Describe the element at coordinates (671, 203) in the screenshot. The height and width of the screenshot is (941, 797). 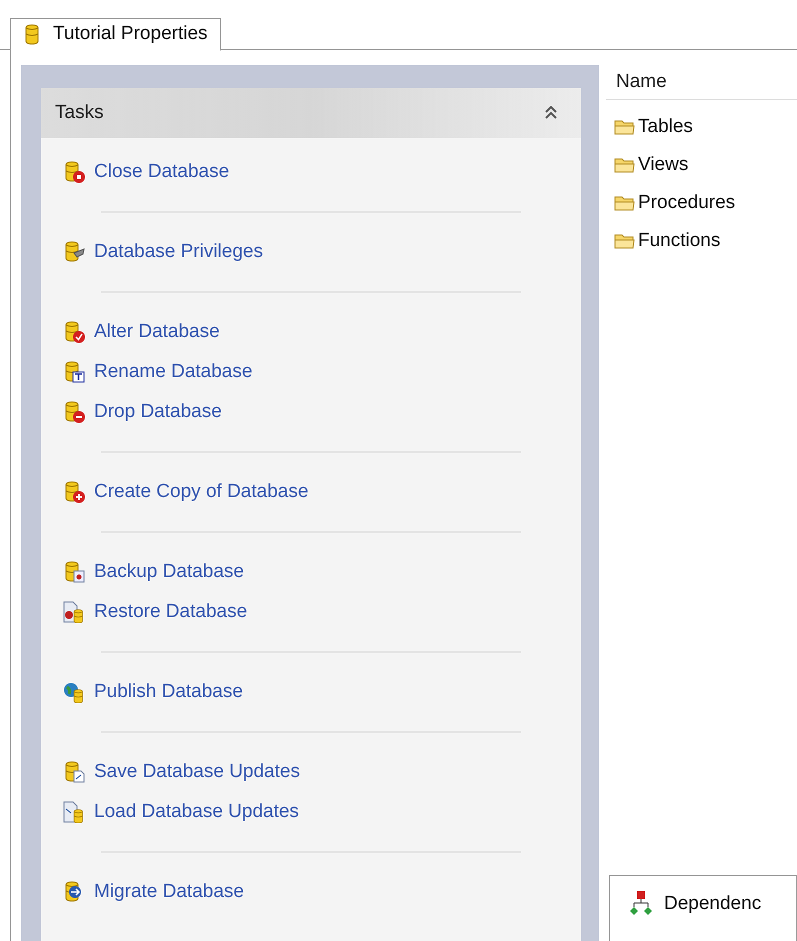
I see `folder-item: Procedures` at that location.